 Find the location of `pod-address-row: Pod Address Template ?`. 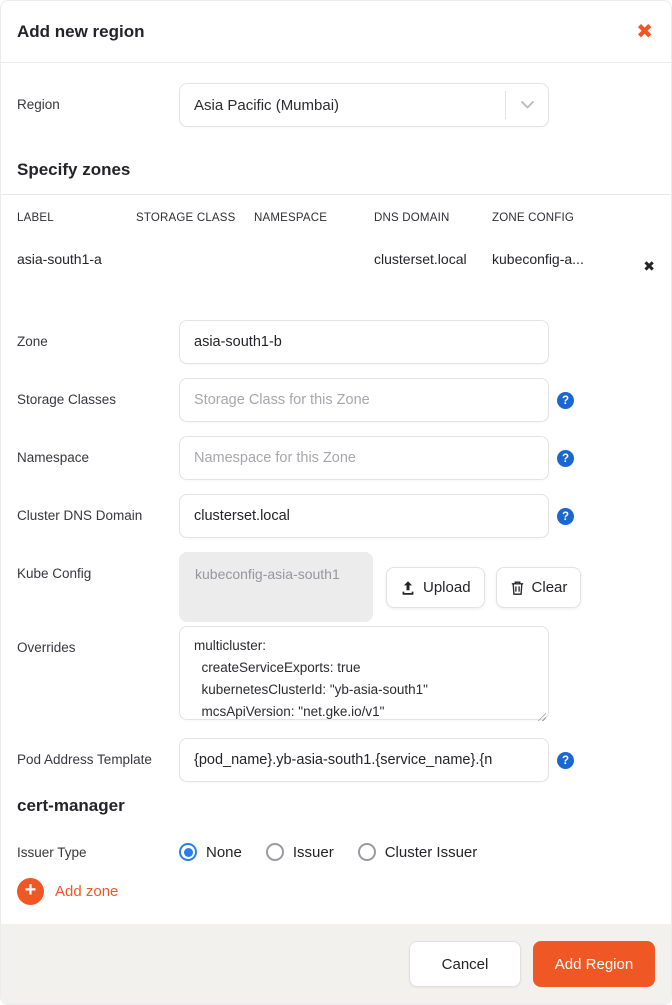

pod-address-row: Pod Address Template ? is located at coordinates (336, 760).